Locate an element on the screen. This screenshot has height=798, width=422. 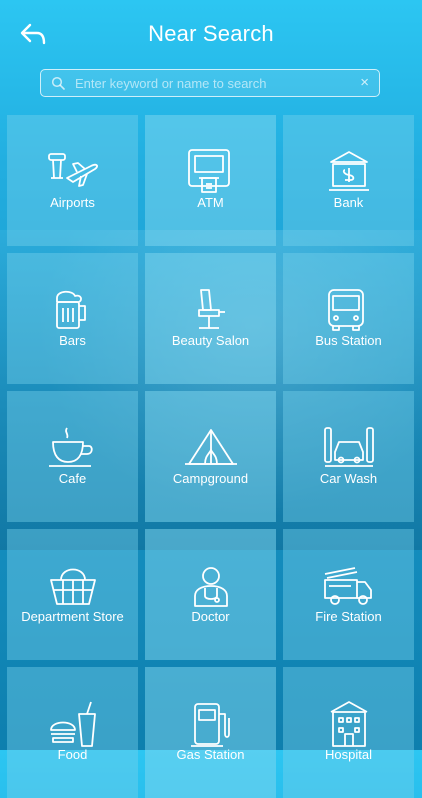
bank-icon is located at coordinates (349, 171).